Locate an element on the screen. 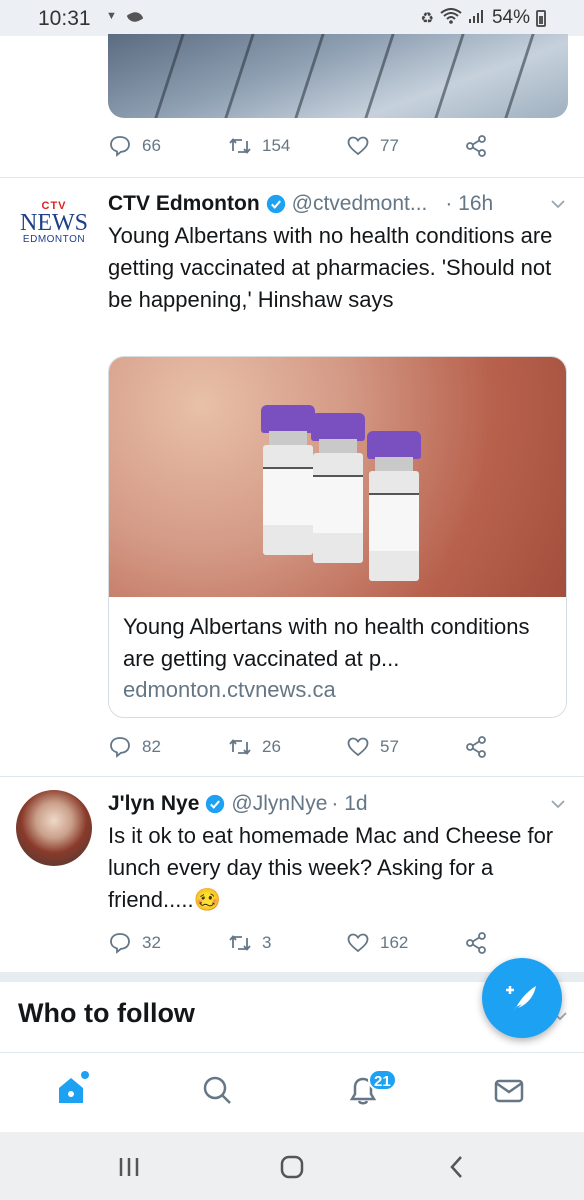 The image size is (584, 1200). recent-apps-button is located at coordinates (129, 1167).